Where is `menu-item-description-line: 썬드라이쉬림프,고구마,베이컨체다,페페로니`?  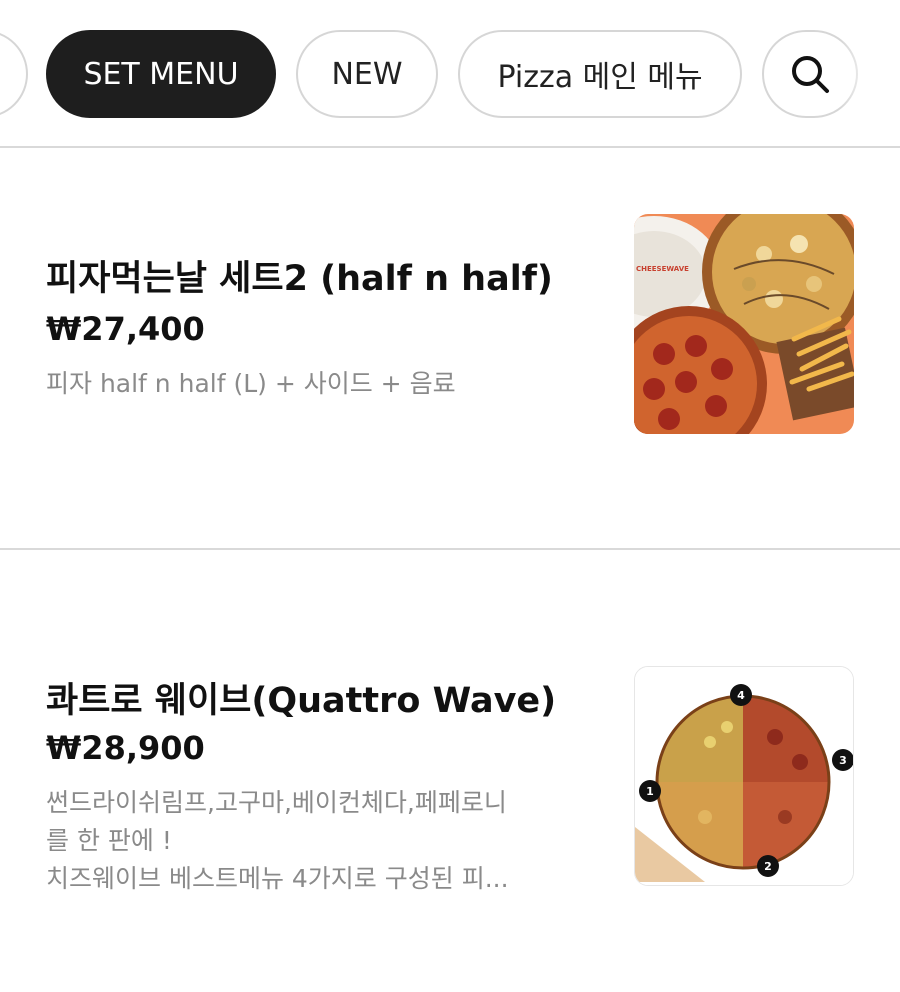 menu-item-description-line: 썬드라이쉬림프,고구마,베이컨체다,페페로니 is located at coordinates (276, 802).